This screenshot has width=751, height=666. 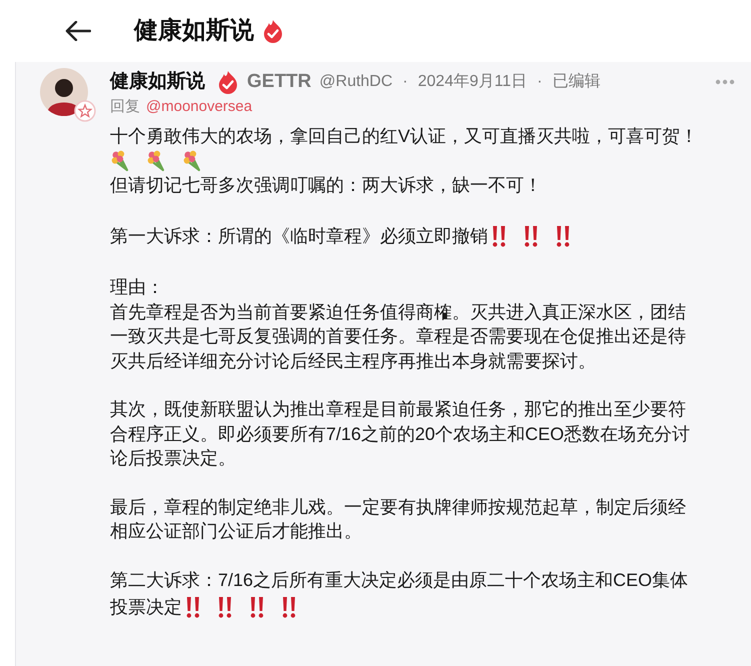 What do you see at coordinates (299, 236) in the screenshot?
I see `post-paragraph: 第一大诉求：所谓的《临时章程》必须立即撤销` at bounding box center [299, 236].